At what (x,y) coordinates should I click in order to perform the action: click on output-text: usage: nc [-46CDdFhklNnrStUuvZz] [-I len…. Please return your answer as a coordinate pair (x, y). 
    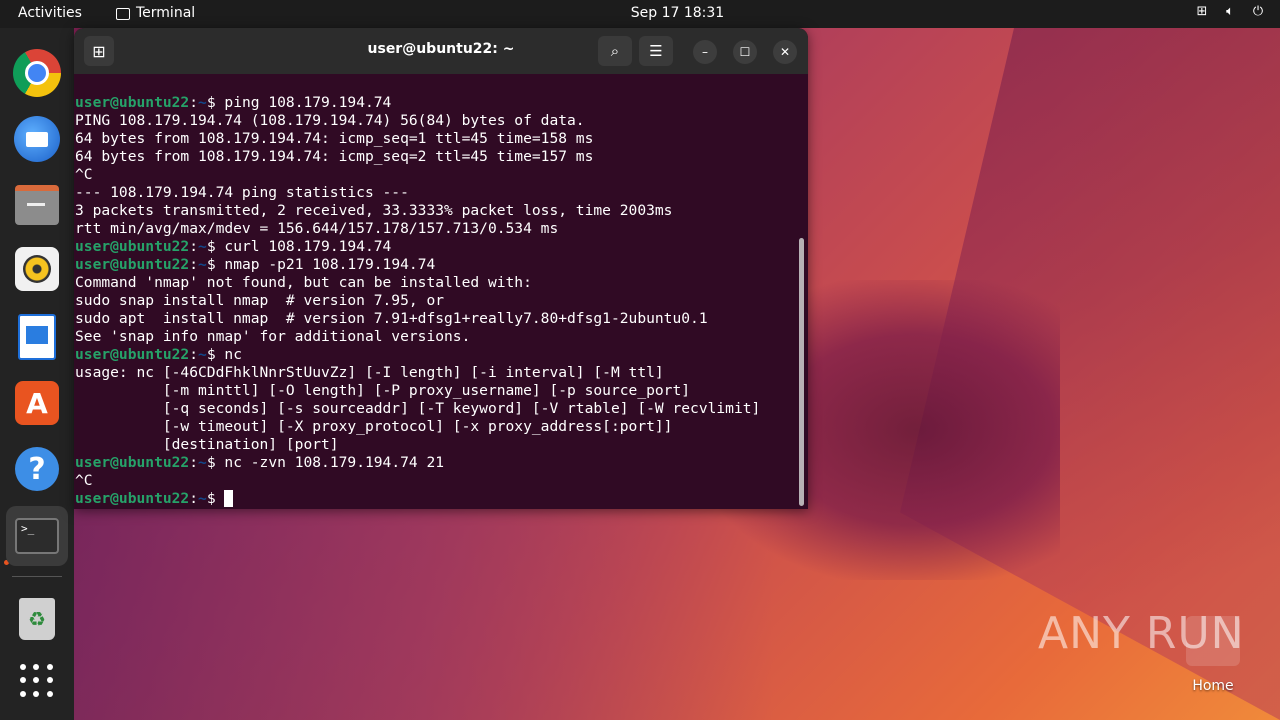
    Looking at the image, I should click on (369, 372).